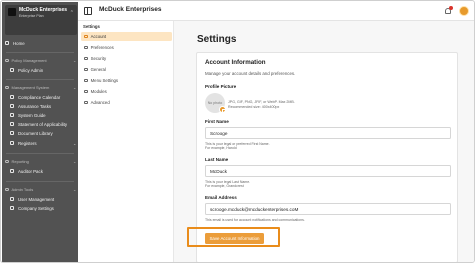 The height and width of the screenshot is (263, 475). I want to click on email-value: scrooge.mcduck@mcduckenterprises.coM, so click(254, 209).